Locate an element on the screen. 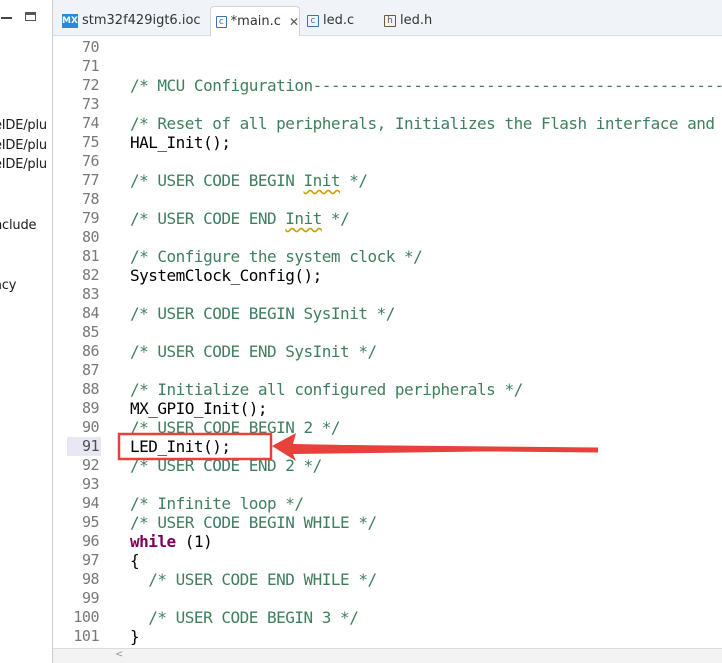 This screenshot has width=722, height=663. mx-icon: MX is located at coordinates (70, 20).